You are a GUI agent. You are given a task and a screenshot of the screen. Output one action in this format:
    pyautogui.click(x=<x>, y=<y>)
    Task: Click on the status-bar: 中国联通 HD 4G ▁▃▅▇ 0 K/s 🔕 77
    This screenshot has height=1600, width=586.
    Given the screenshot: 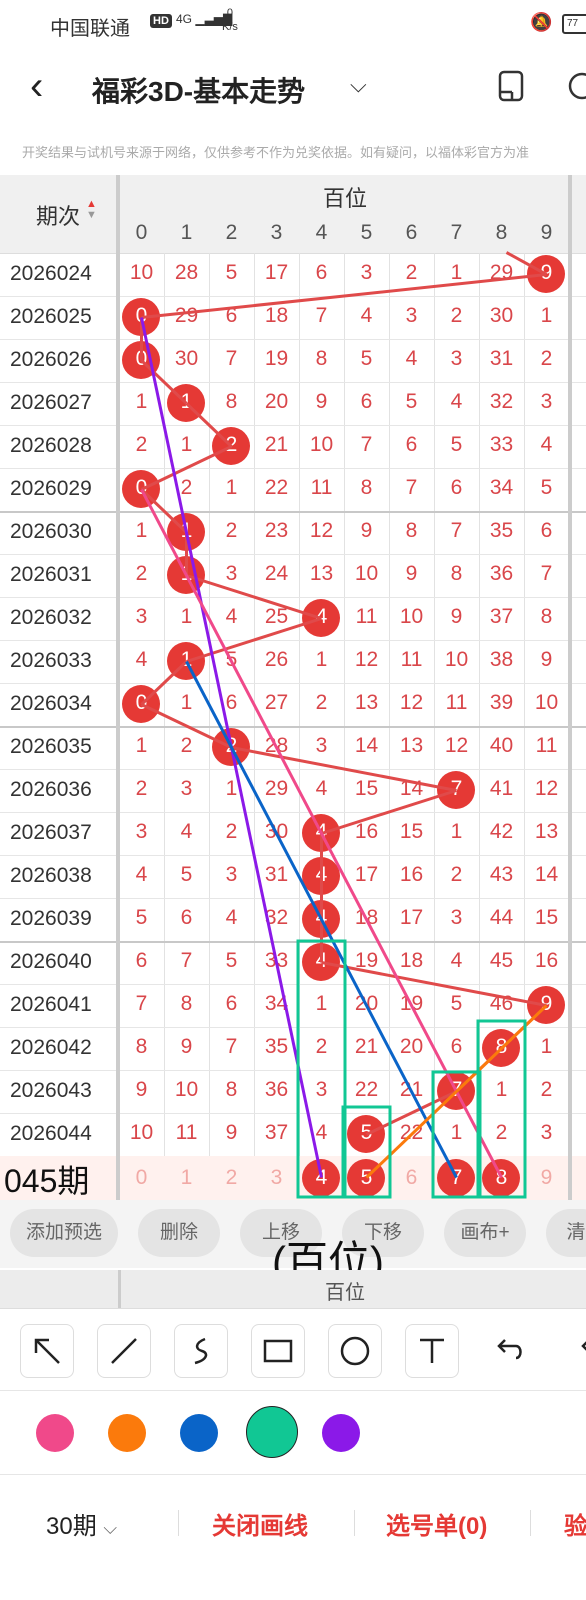 What is the action you would take?
    pyautogui.click(x=293, y=24)
    